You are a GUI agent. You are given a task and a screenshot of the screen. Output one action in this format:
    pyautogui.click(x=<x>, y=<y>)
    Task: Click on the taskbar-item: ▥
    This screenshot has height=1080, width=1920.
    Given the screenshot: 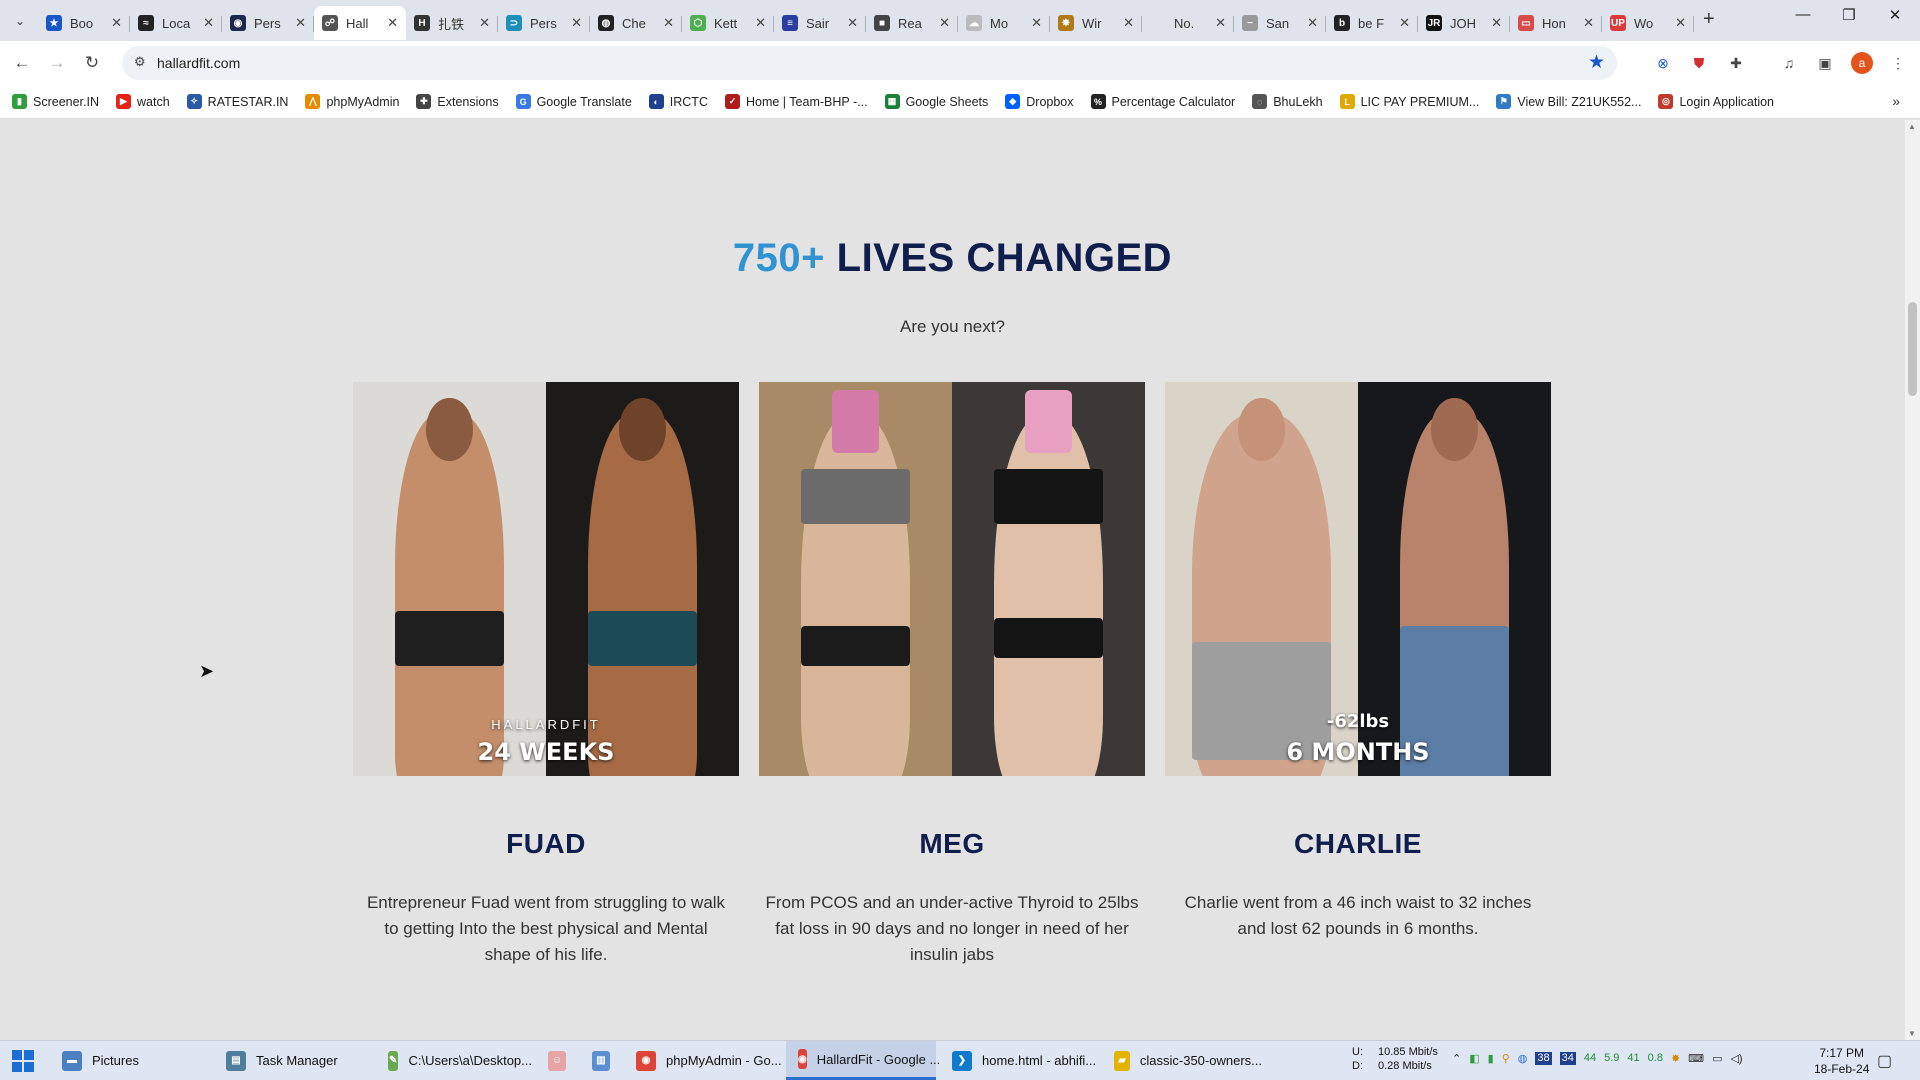 What is the action you would take?
    pyautogui.click(x=600, y=1060)
    